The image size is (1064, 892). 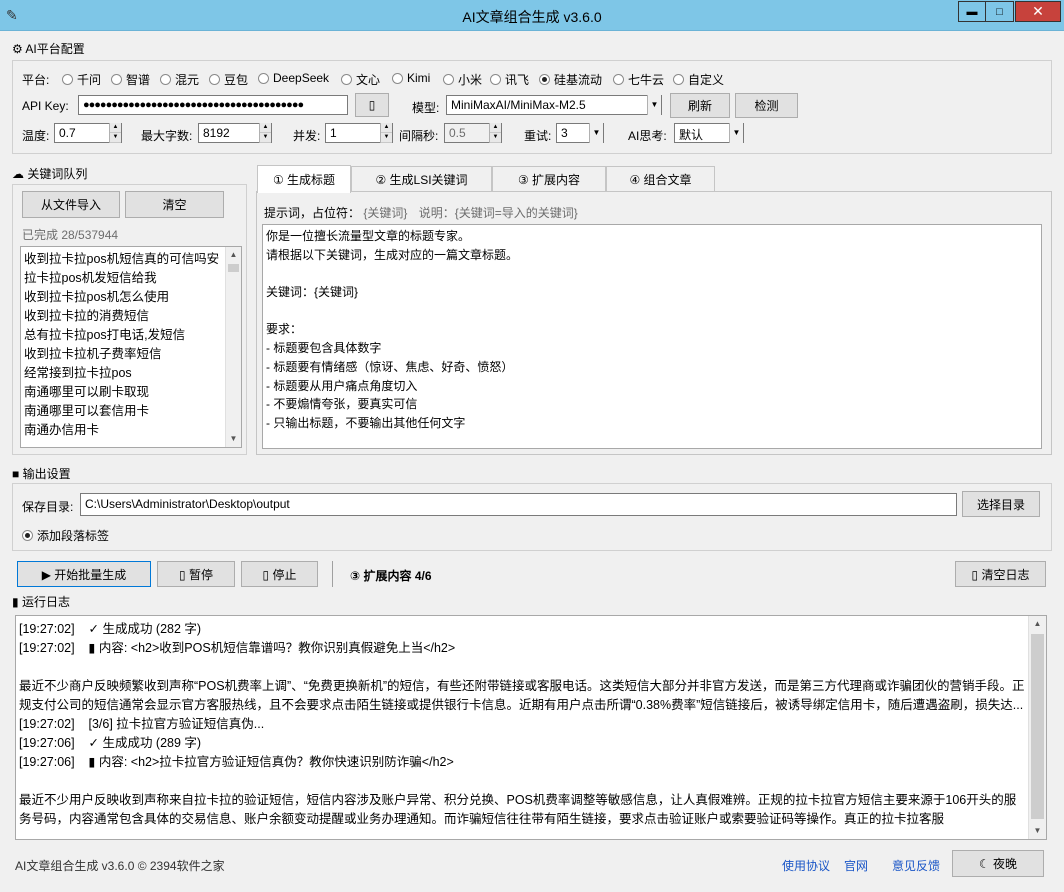 What do you see at coordinates (660, 178) in the screenshot?
I see `tab-3: ④ 组合文章` at bounding box center [660, 178].